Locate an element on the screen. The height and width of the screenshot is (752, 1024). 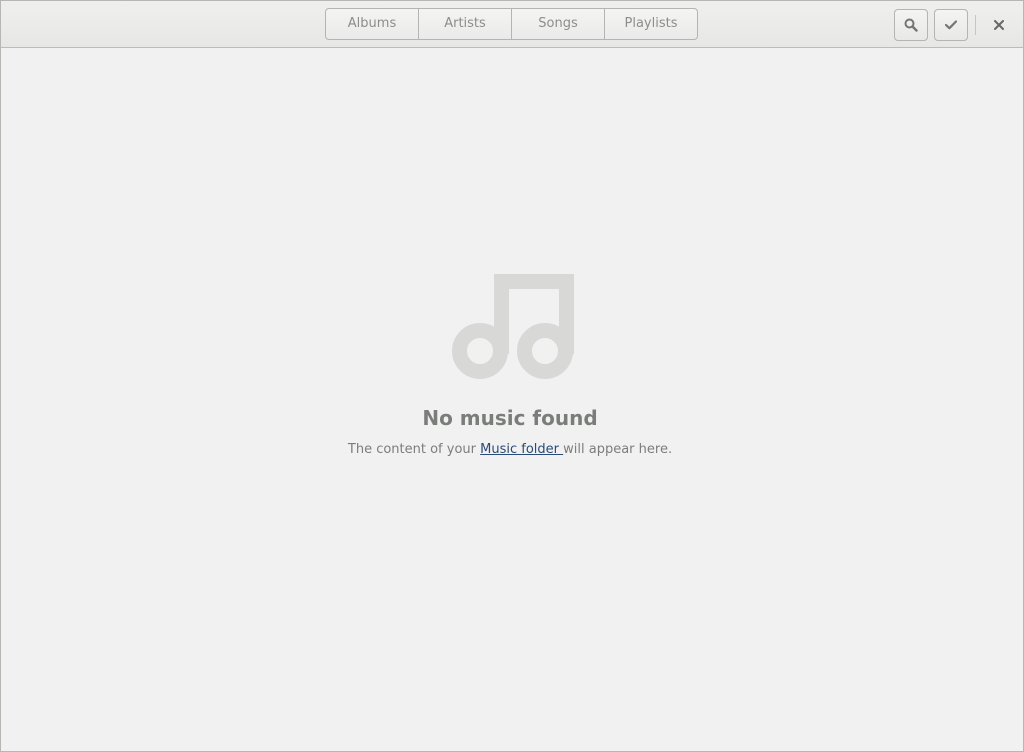
empty-state-title: No music found is located at coordinates (510, 418).